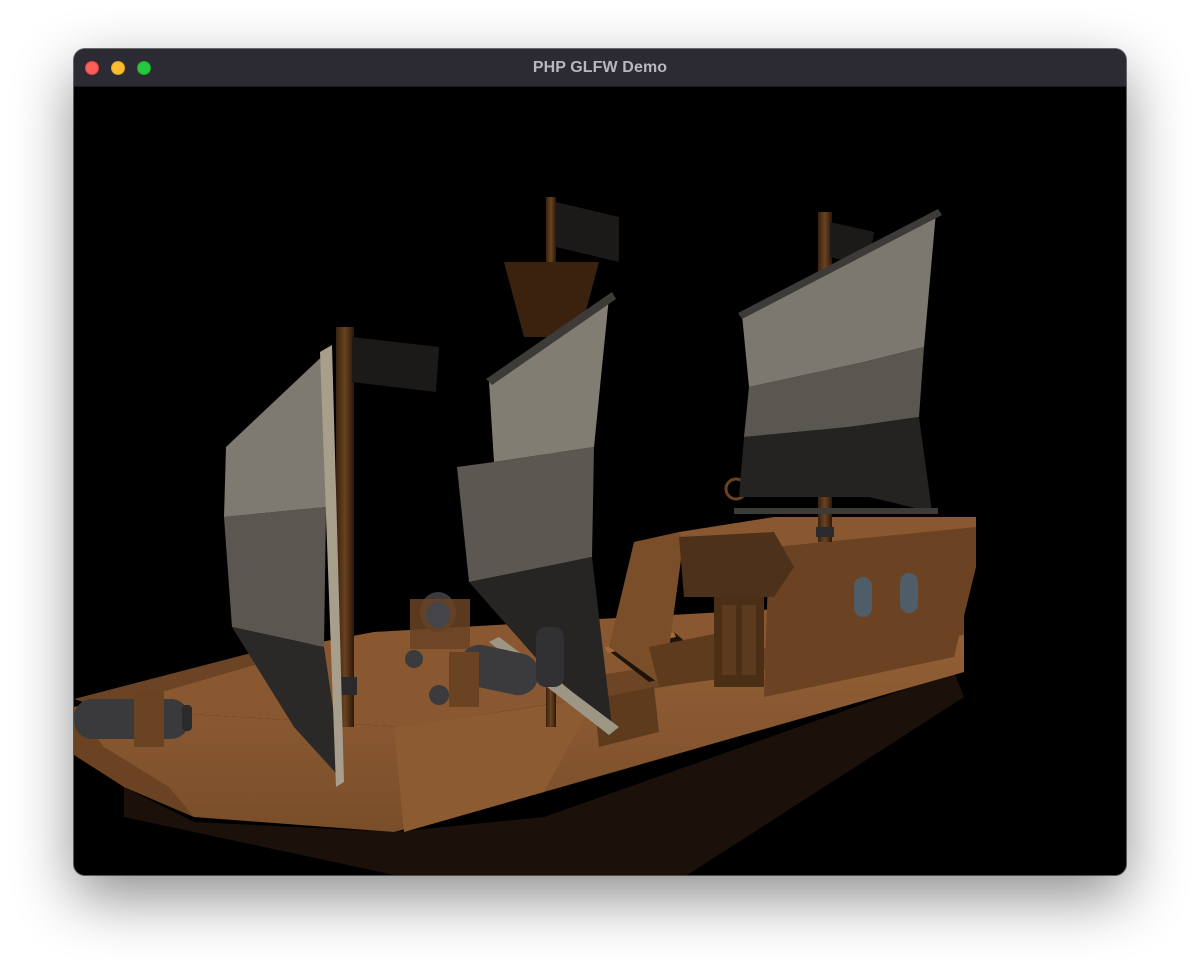  I want to click on boom-rear, so click(836, 511).